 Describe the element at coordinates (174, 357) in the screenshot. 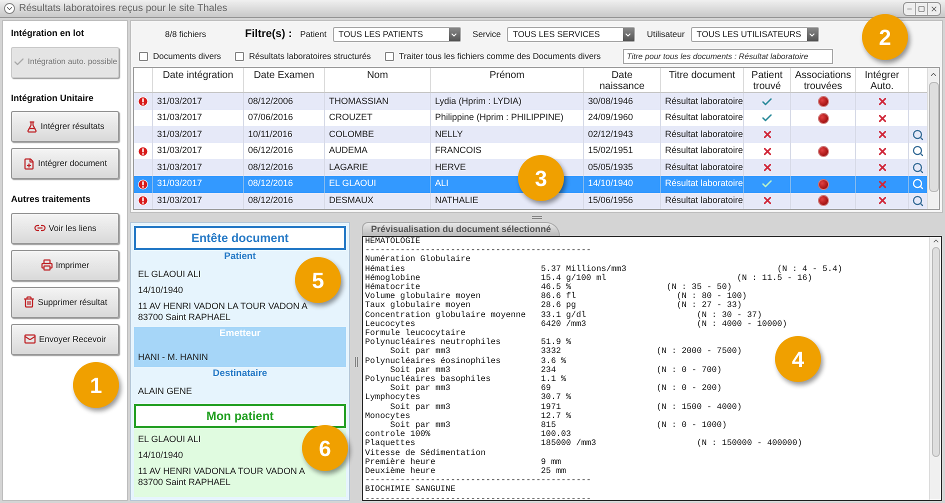

I see `info-text: HANI - M. HANIN` at that location.